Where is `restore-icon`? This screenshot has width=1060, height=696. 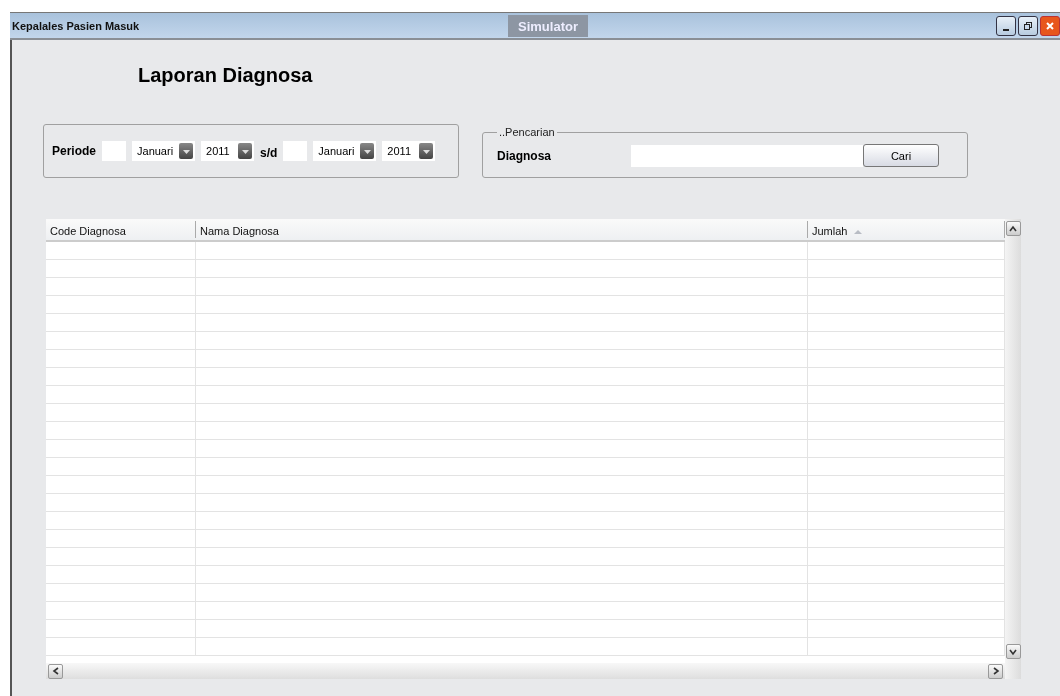 restore-icon is located at coordinates (1028, 25).